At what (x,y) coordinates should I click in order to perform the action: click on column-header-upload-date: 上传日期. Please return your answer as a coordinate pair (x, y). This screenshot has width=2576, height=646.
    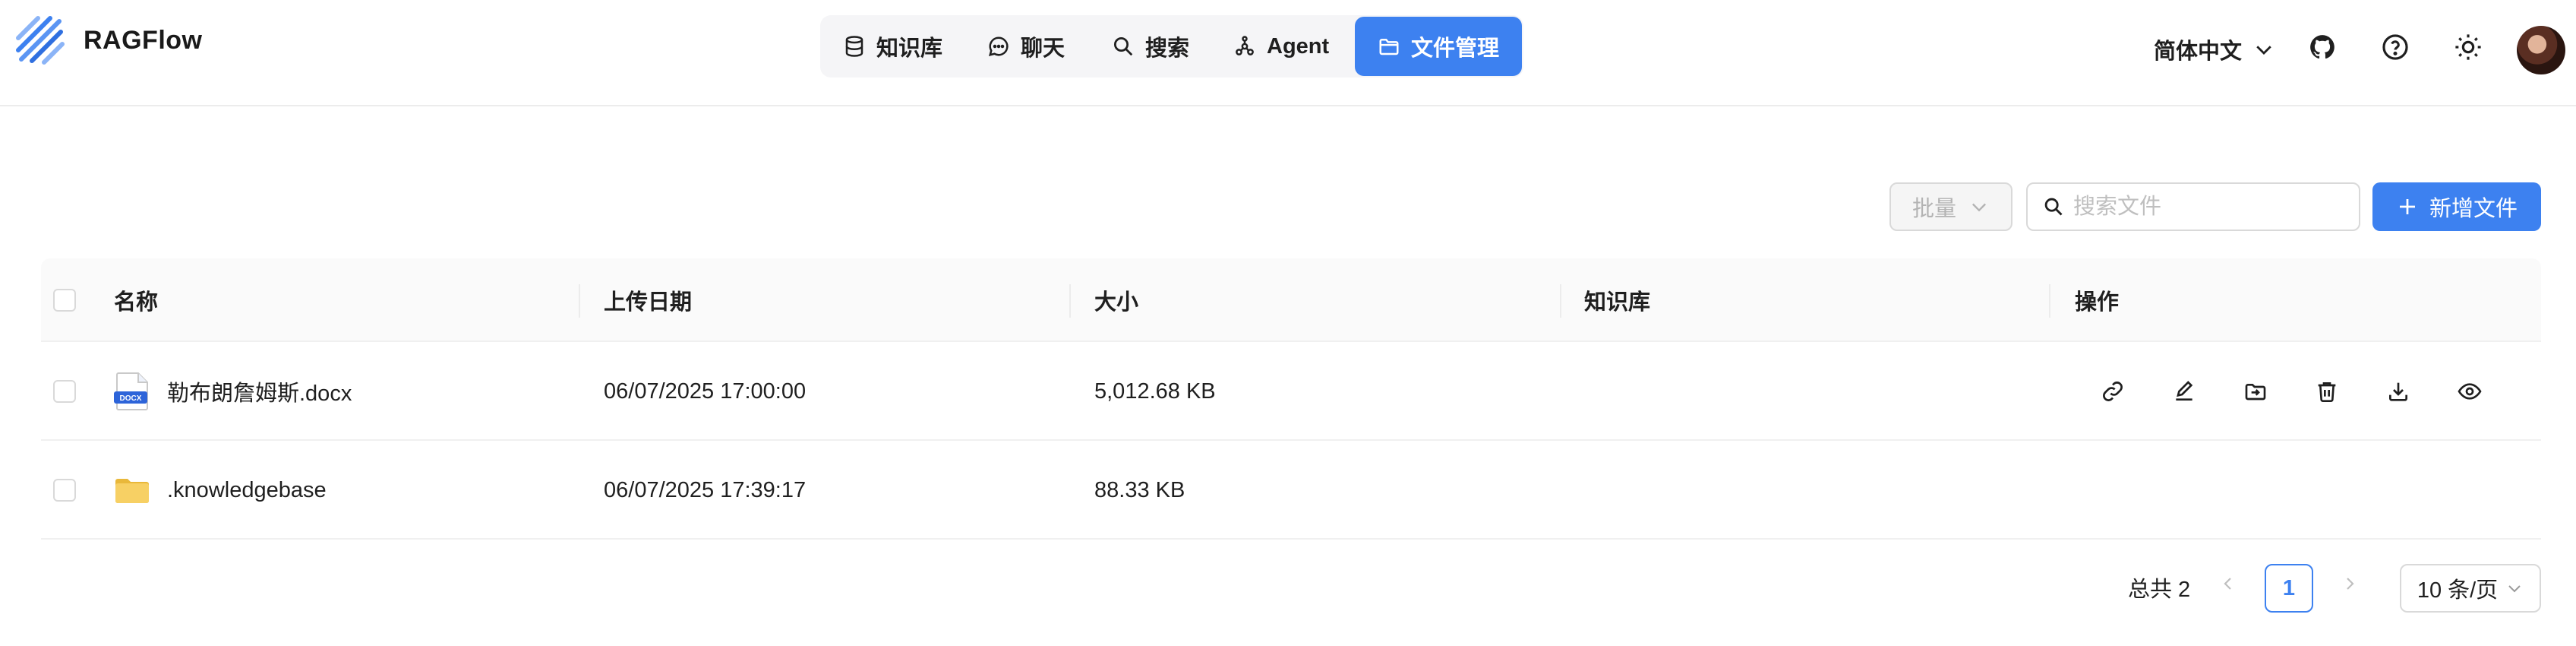
    Looking at the image, I should click on (648, 300).